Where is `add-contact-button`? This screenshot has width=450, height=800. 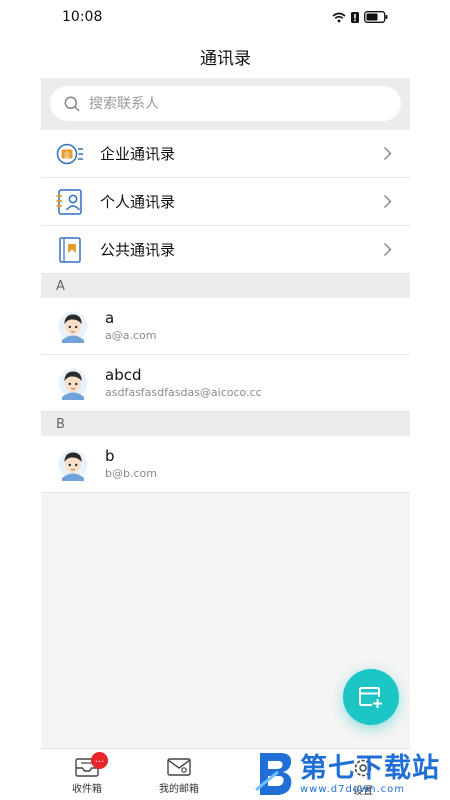 add-contact-button is located at coordinates (371, 697).